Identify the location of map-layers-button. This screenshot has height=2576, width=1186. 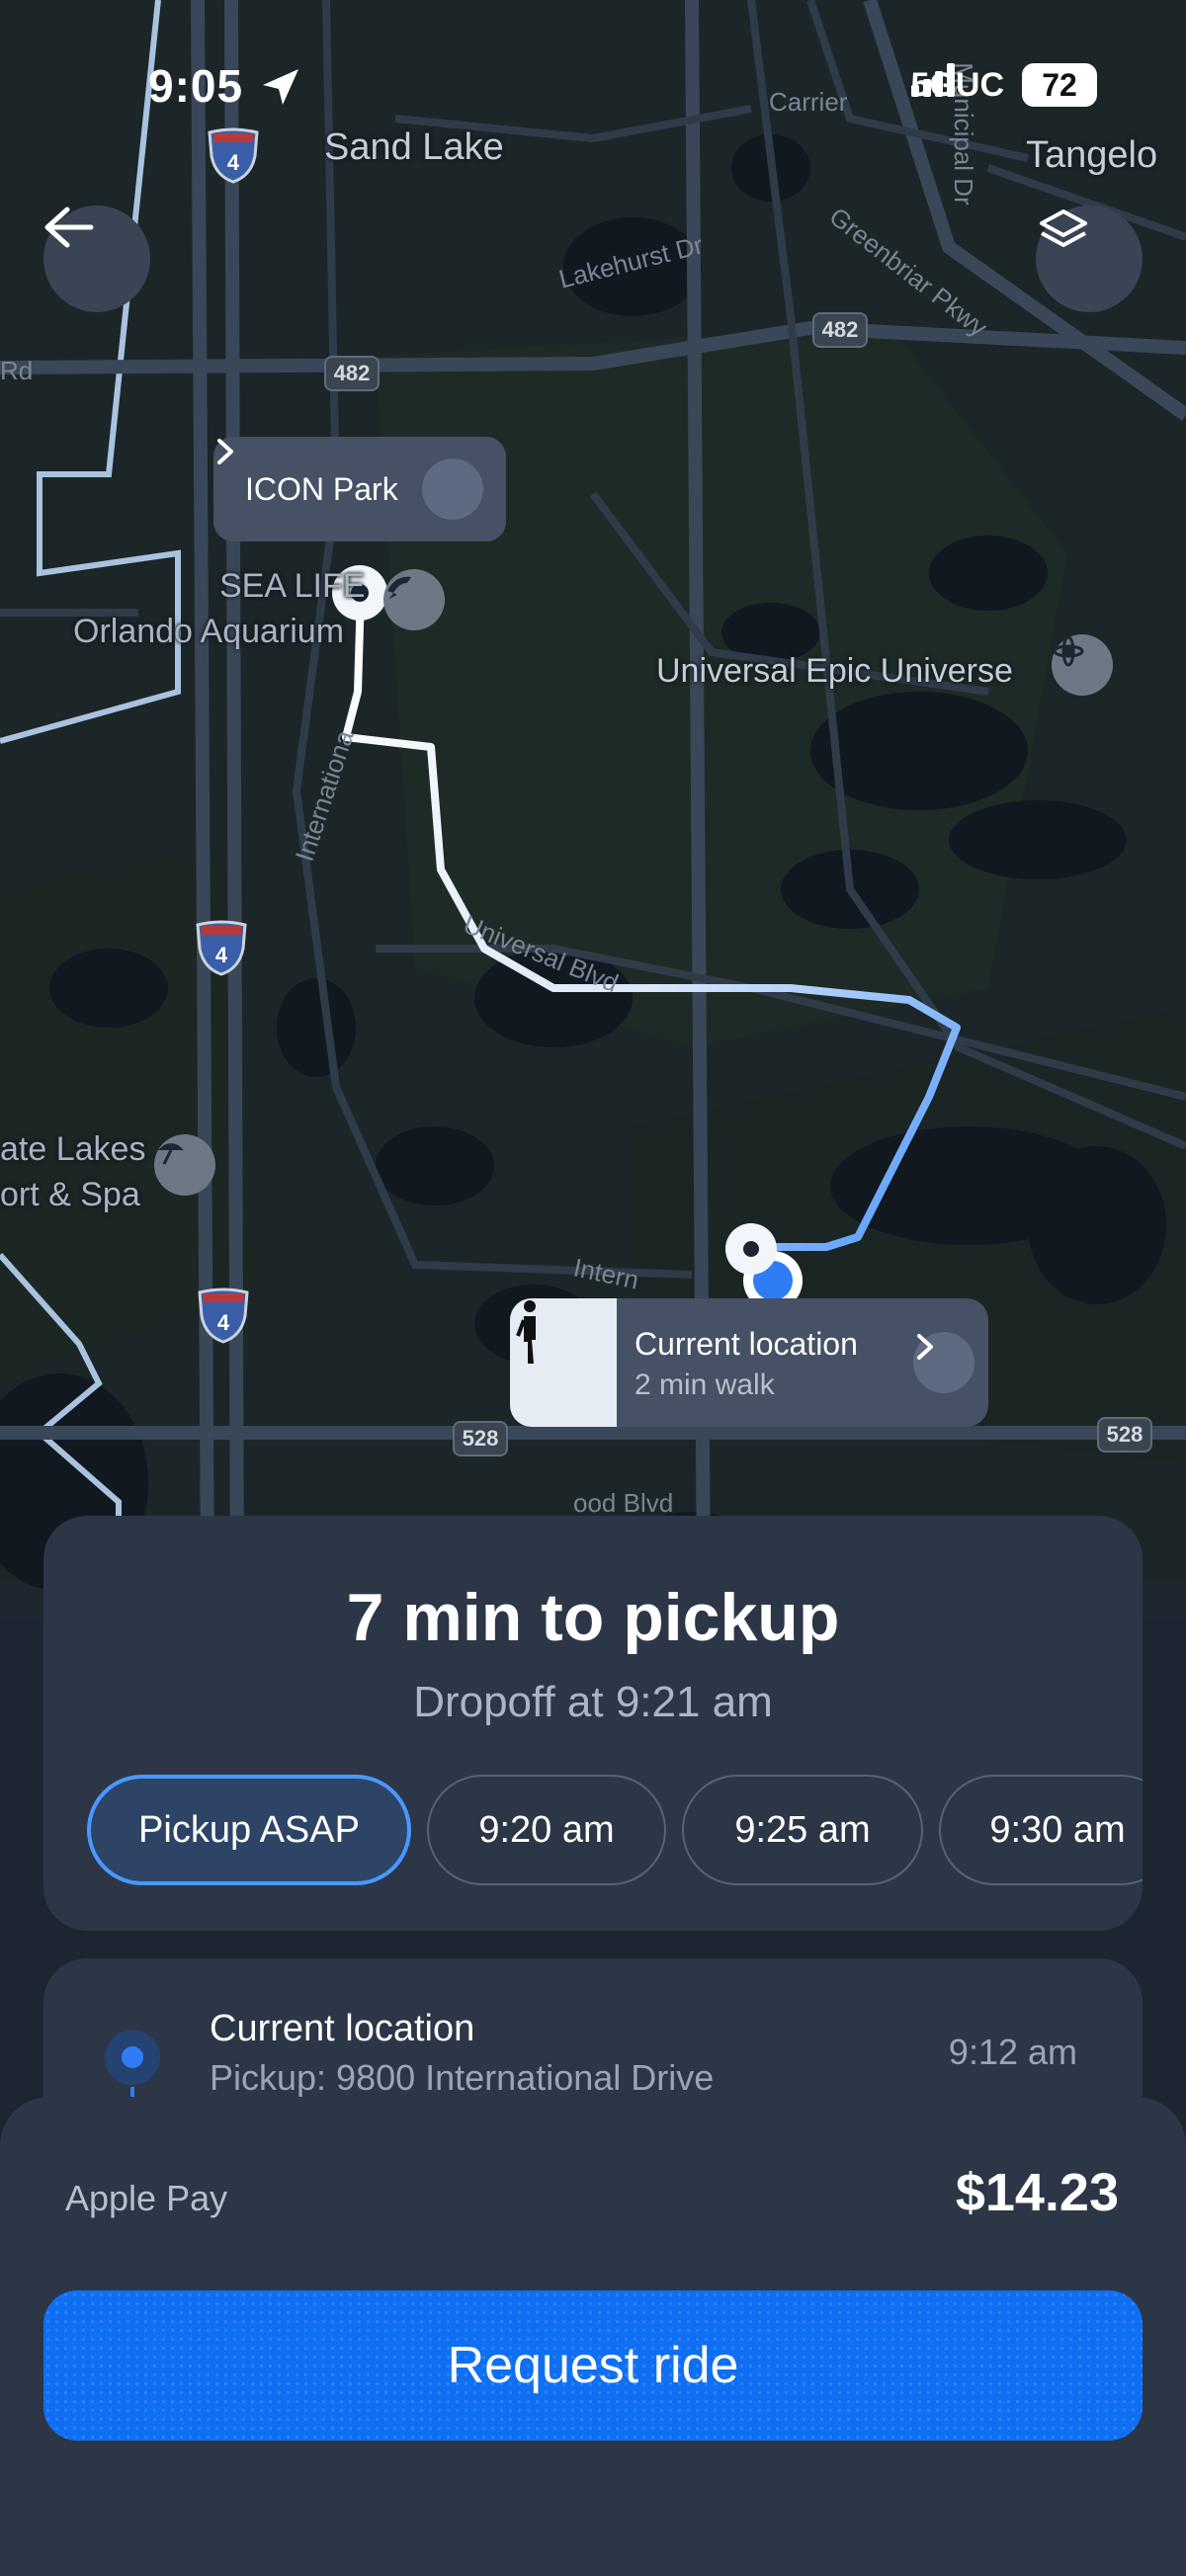
(1089, 259).